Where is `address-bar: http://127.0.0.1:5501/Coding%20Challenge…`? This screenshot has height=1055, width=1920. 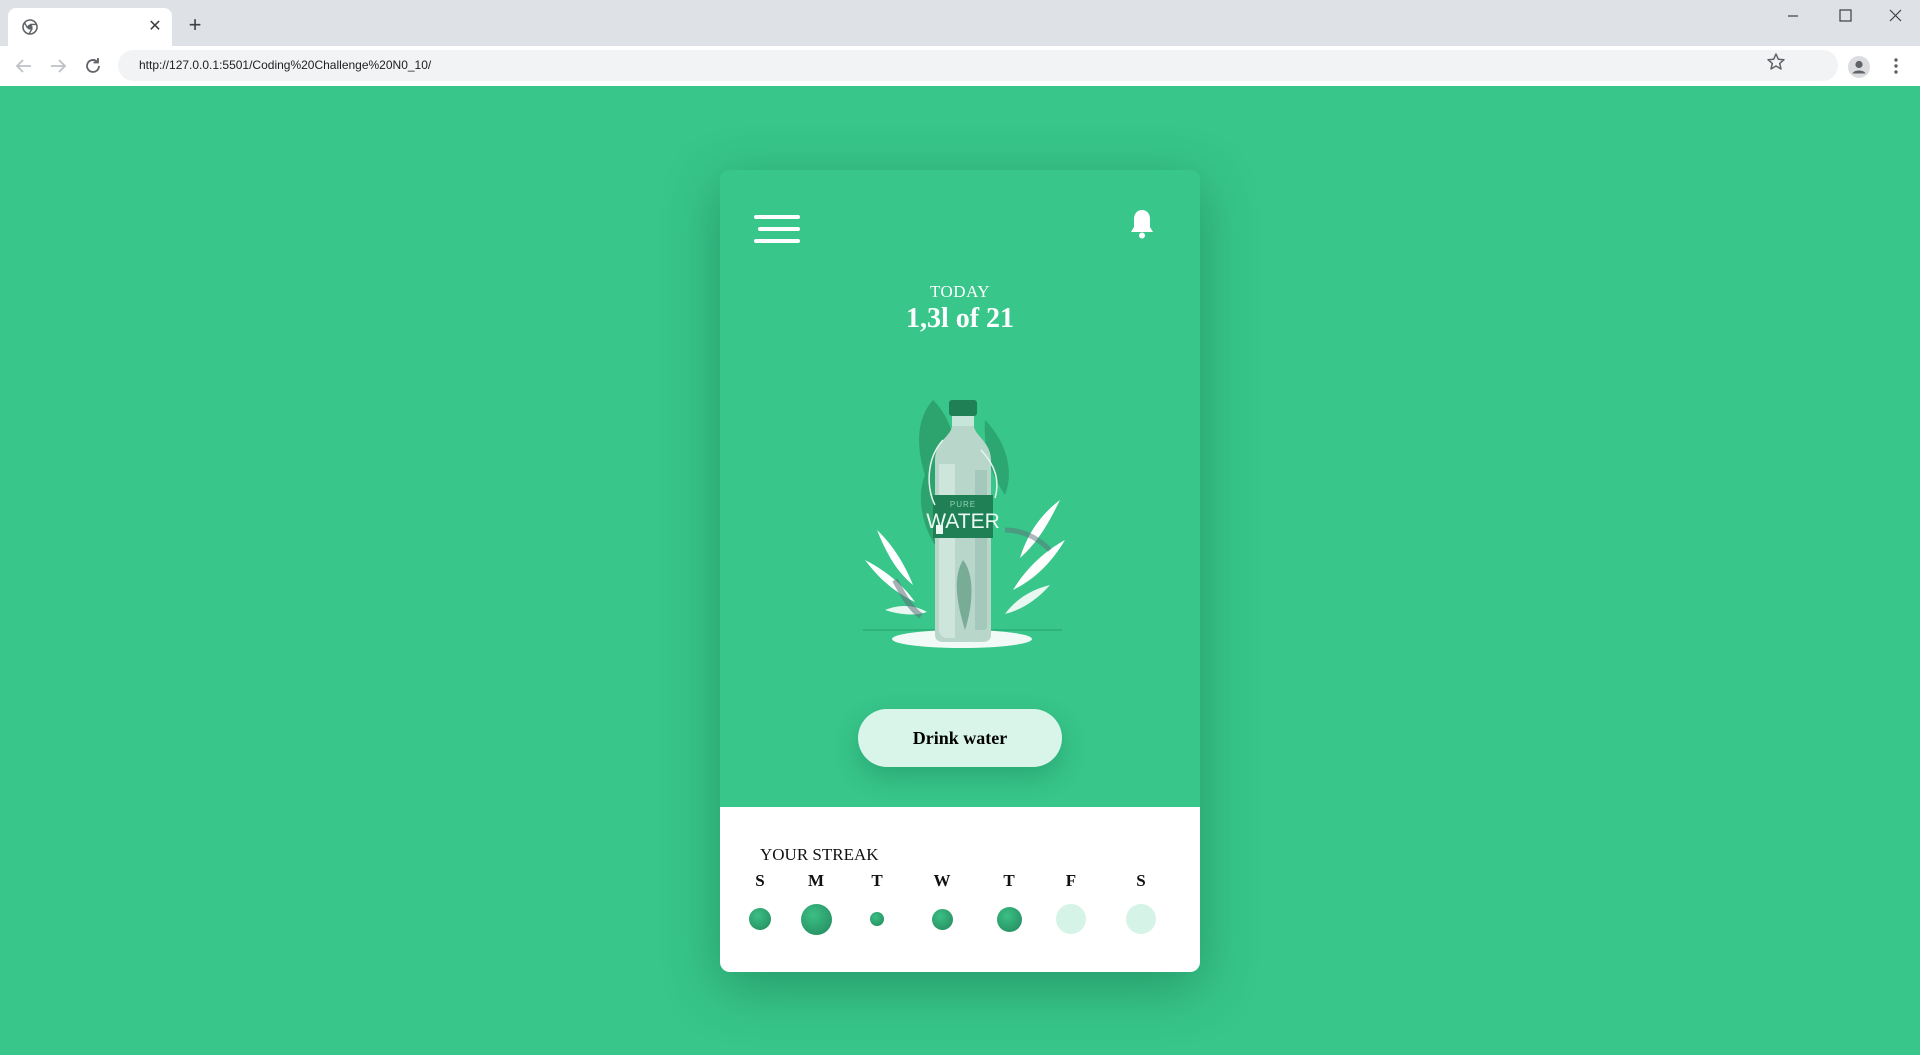
address-bar: http://127.0.0.1:5501/Coding%20Challenge… is located at coordinates (978, 65).